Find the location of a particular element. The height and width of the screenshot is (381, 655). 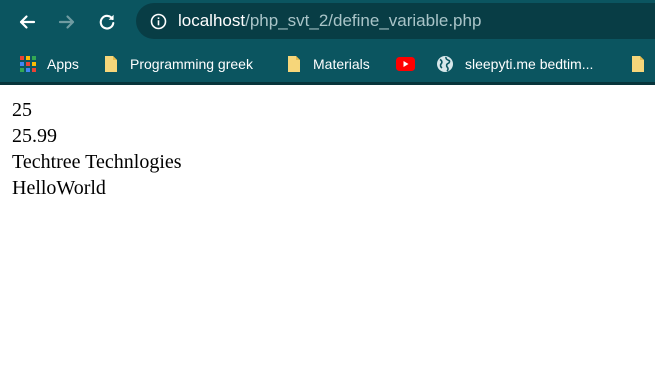

url-text: localhost/php_svt_2/define_variable.php is located at coordinates (329, 21).